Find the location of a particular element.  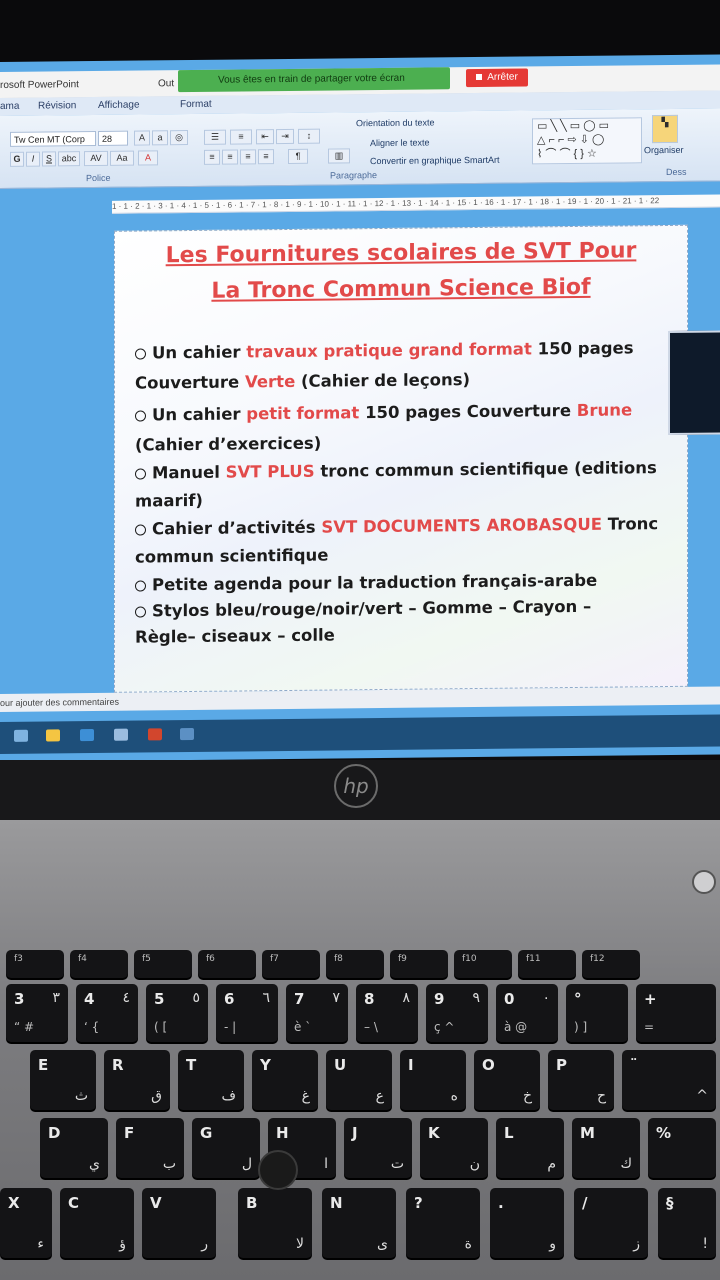

trackpoint is located at coordinates (278, 1170).